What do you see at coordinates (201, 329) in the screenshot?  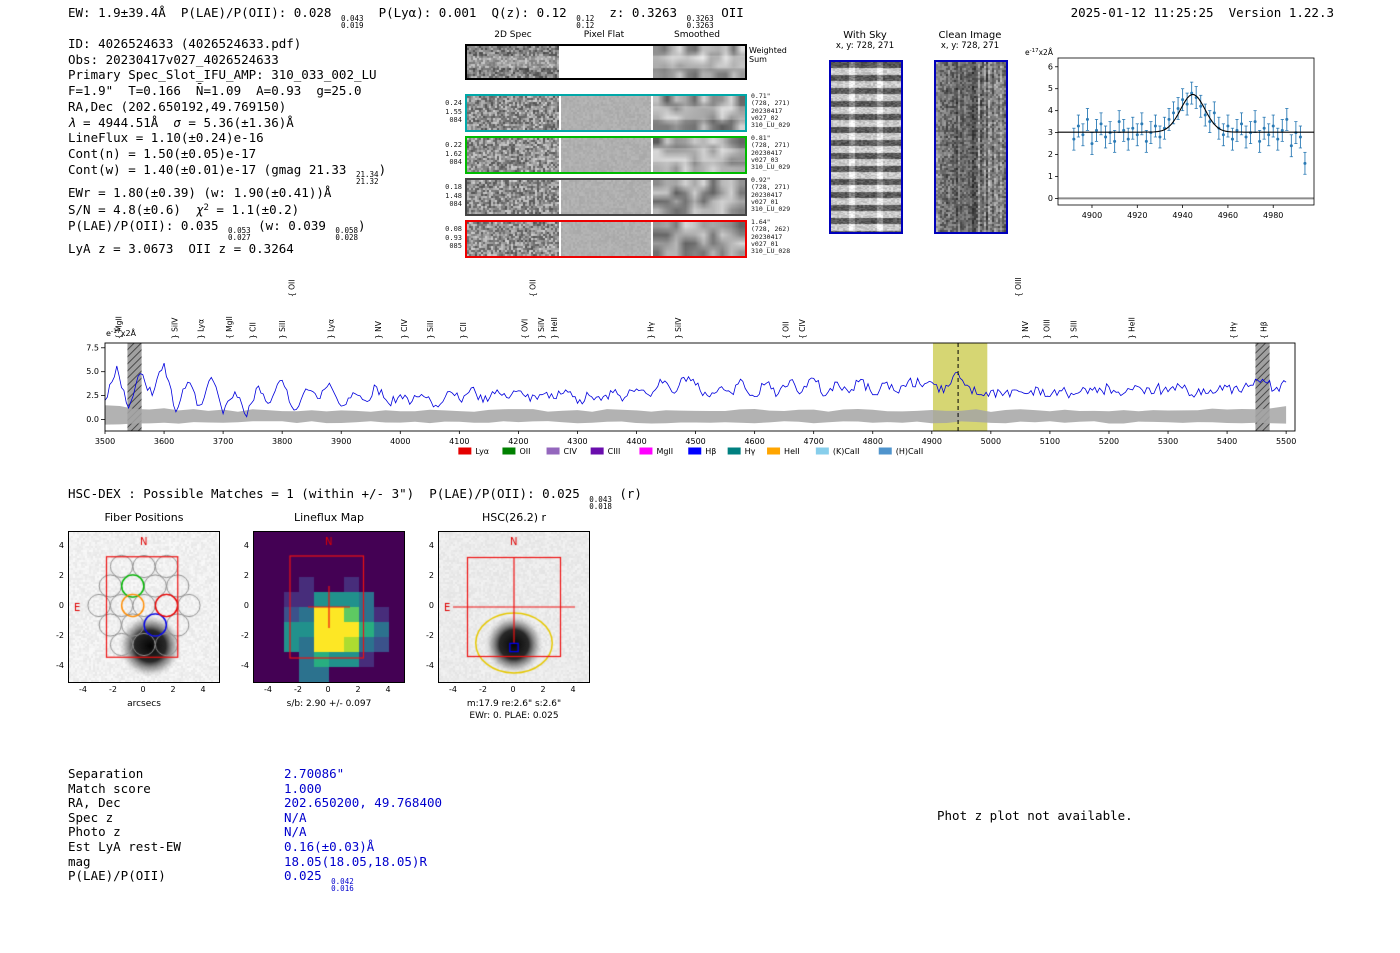 I see `svg-text: } Lyα` at bounding box center [201, 329].